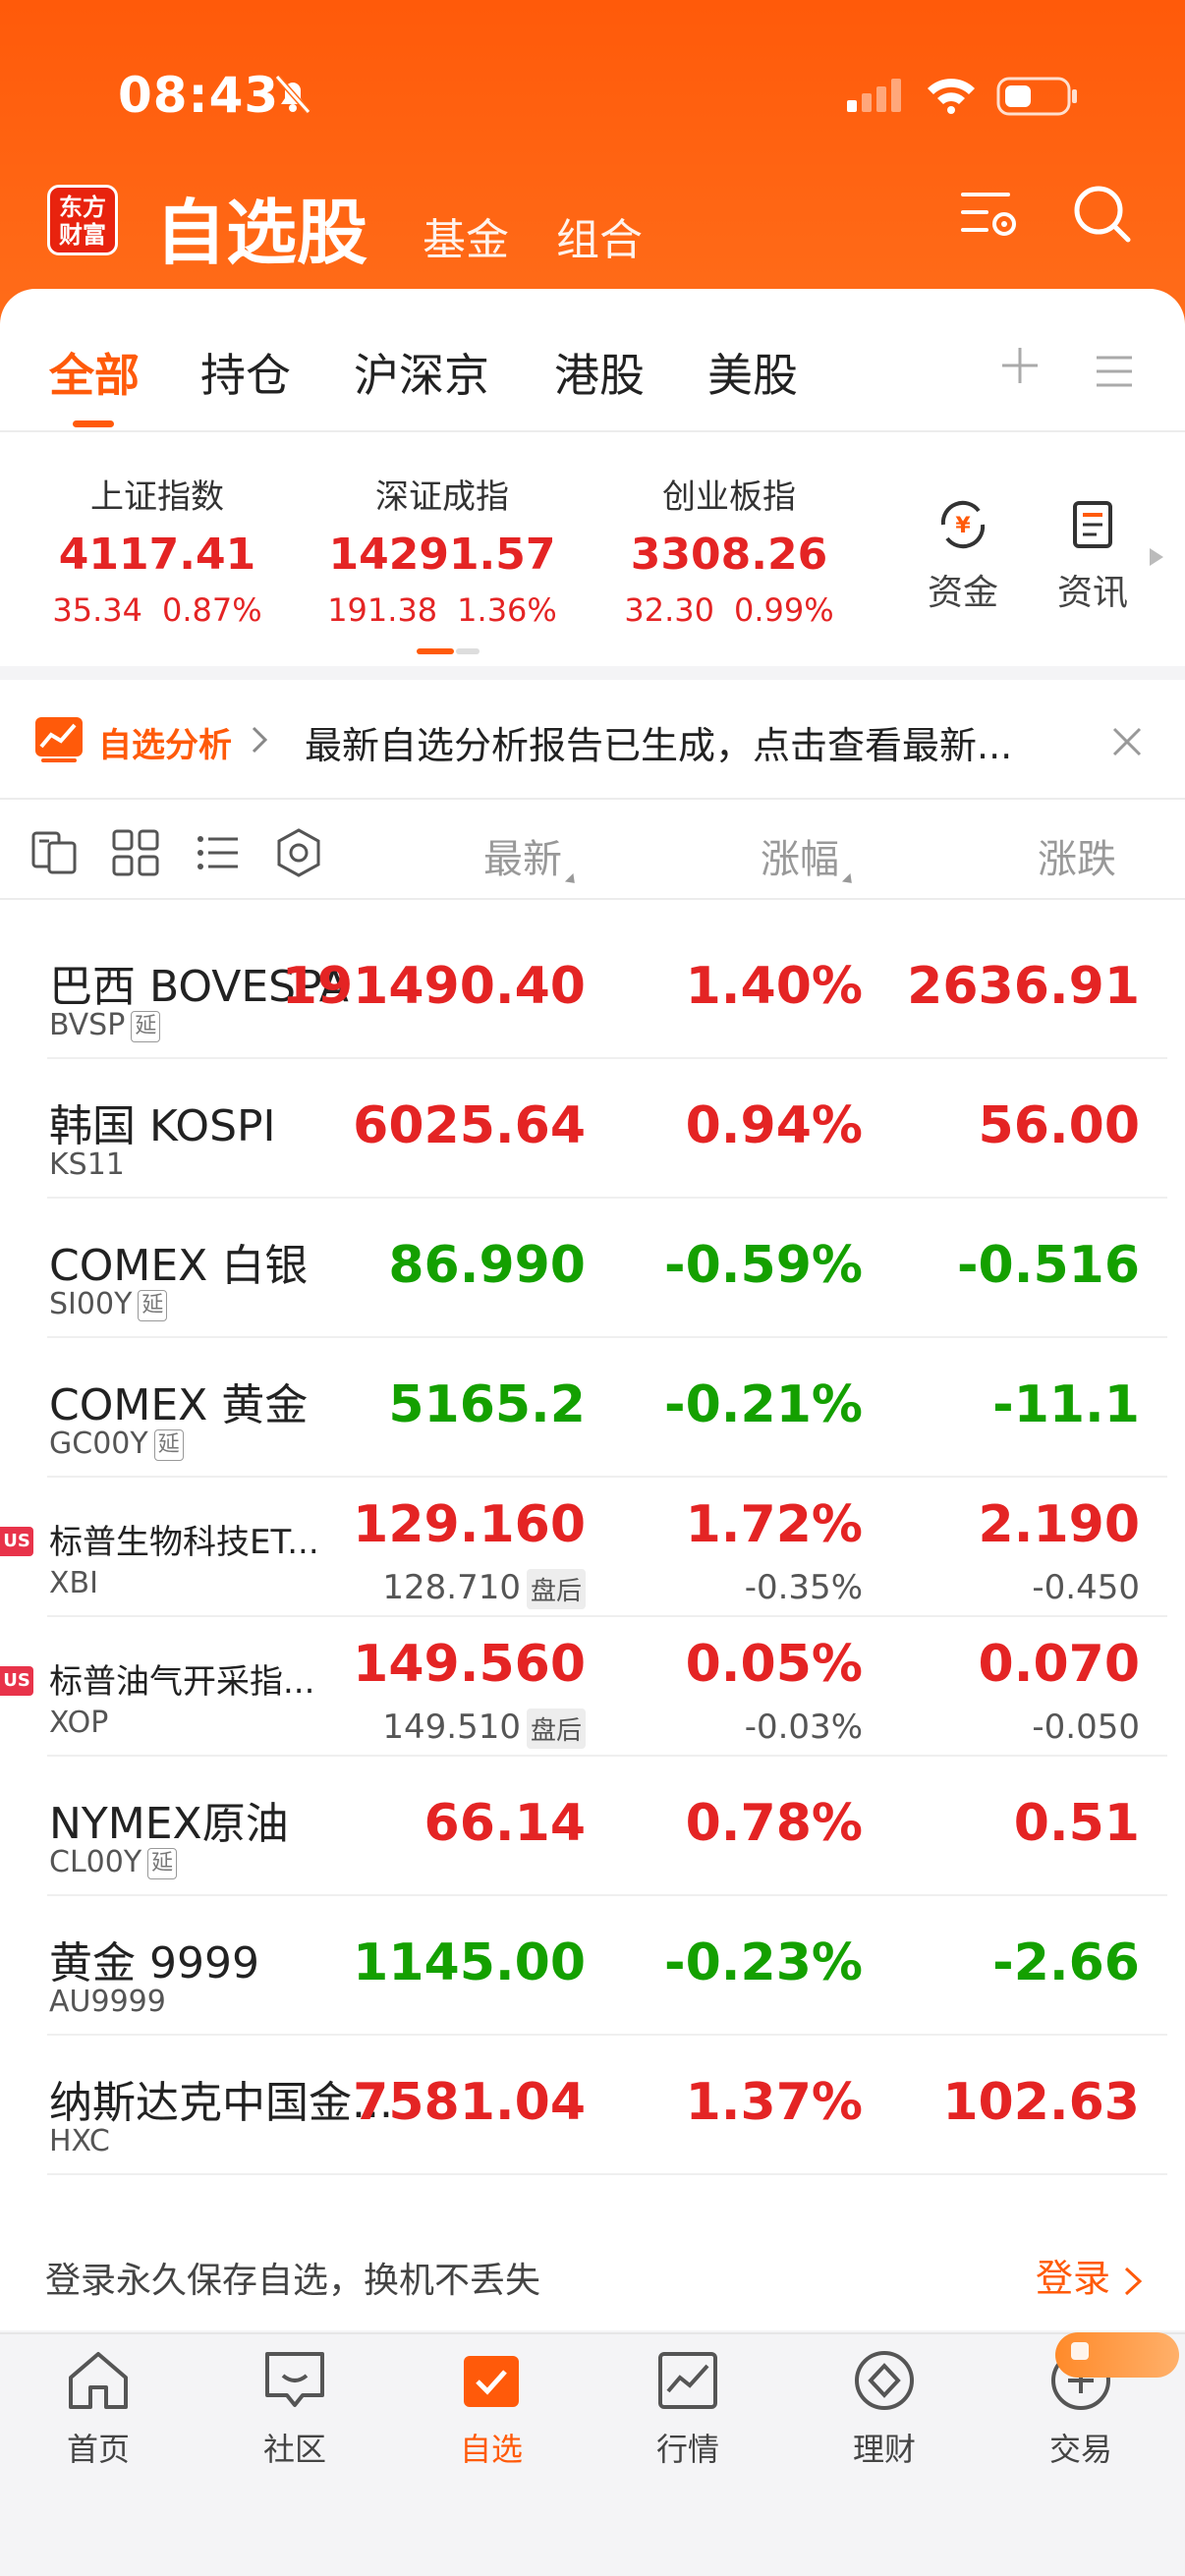 This screenshot has width=1185, height=2576. Describe the element at coordinates (93, 423) in the screenshot. I see `active-tab-indicator` at that location.